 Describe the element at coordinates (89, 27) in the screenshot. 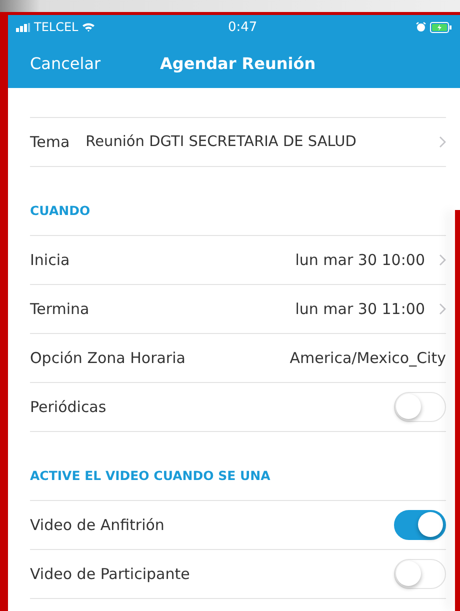

I see `wifi-icon` at that location.